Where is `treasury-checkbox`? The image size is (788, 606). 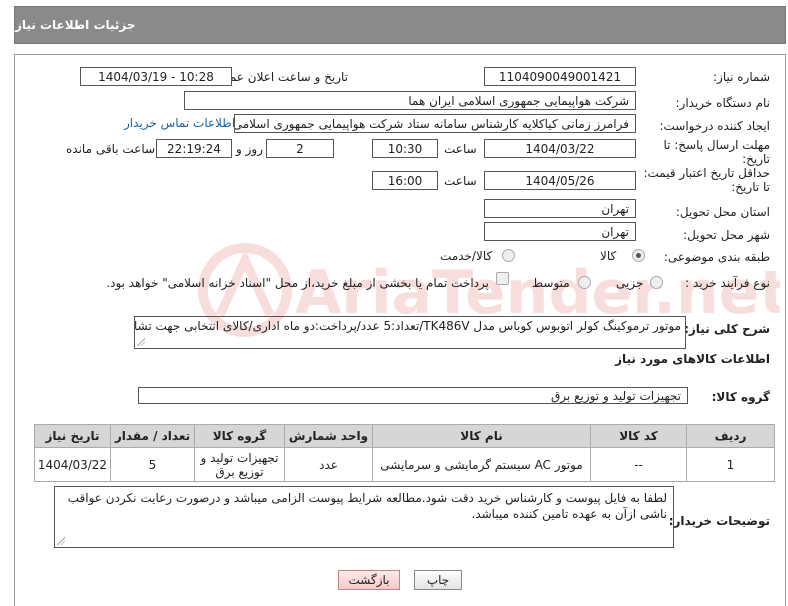 treasury-checkbox is located at coordinates (502, 278).